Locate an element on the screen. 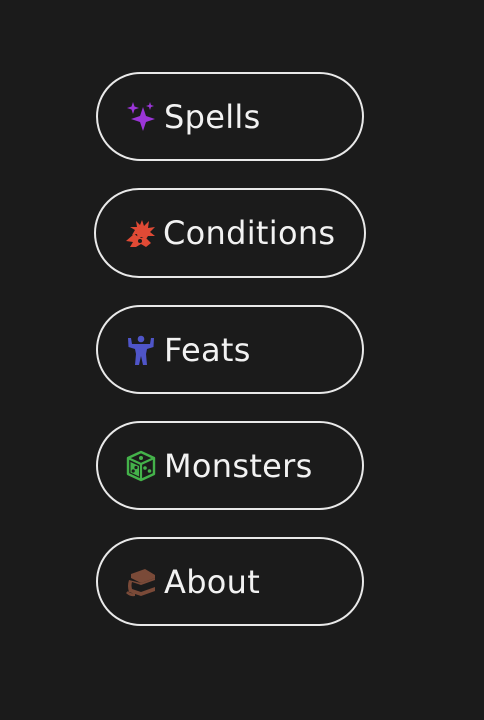 This screenshot has width=484, height=720. strongman-icon is located at coordinates (141, 350).